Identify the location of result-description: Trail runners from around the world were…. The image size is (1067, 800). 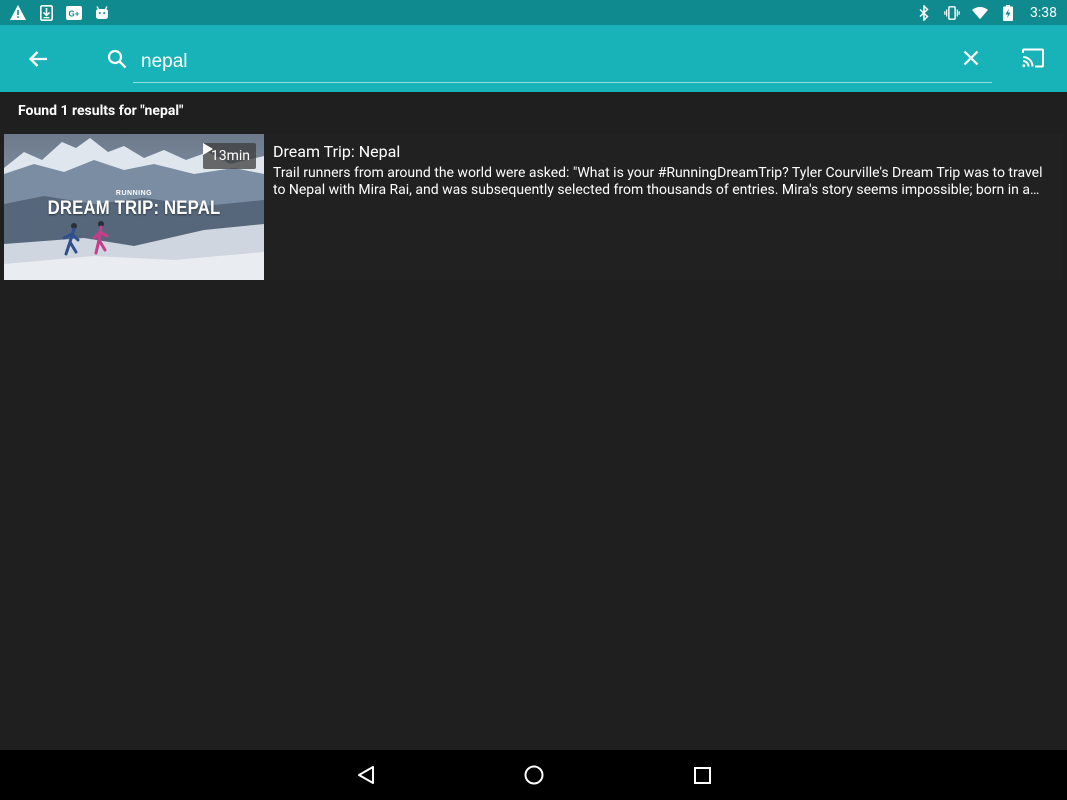
(658, 181).